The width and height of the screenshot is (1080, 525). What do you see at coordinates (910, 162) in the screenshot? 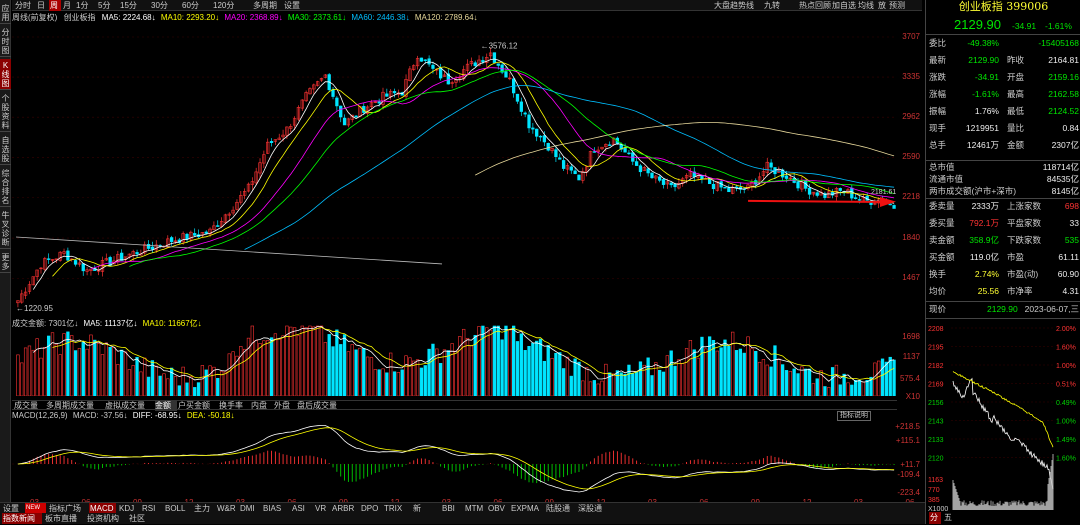
I see `price-axis: 3707 3335 2962 2590 2218 1840 1467` at bounding box center [910, 162].